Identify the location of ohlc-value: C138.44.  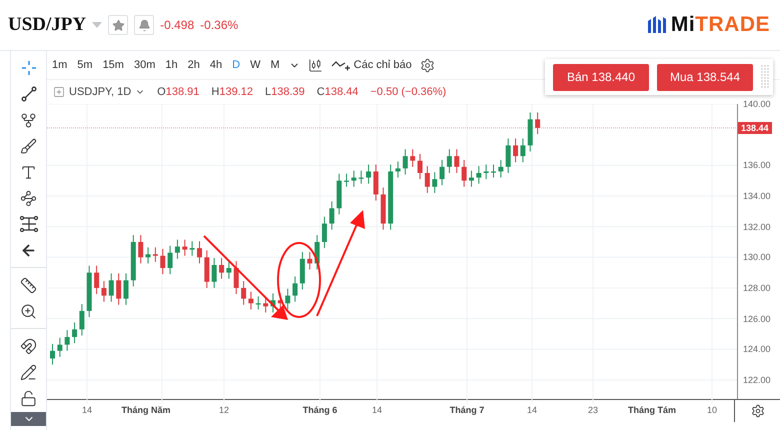
(337, 92).